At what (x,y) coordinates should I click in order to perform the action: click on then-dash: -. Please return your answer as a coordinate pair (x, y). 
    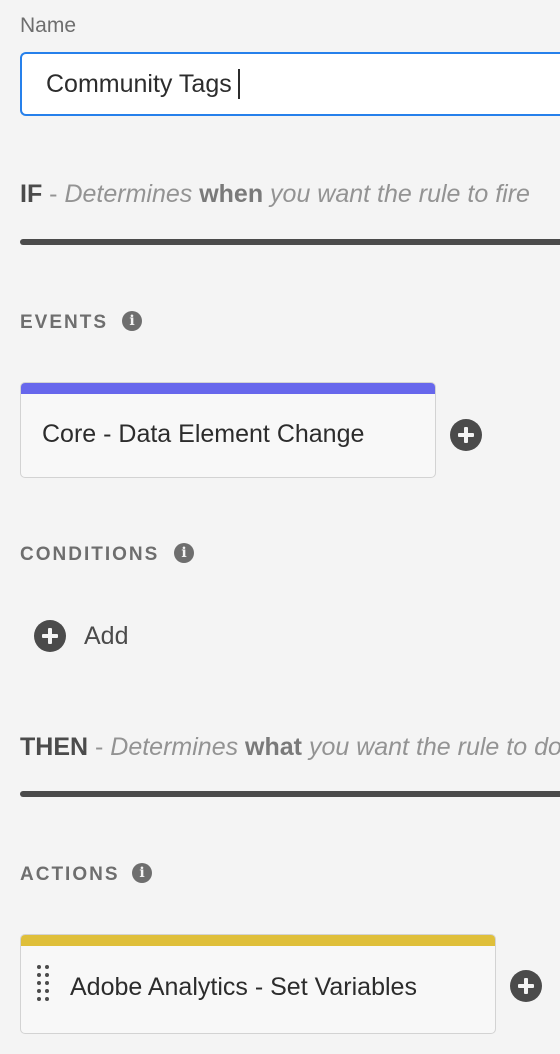
    Looking at the image, I should click on (99, 747).